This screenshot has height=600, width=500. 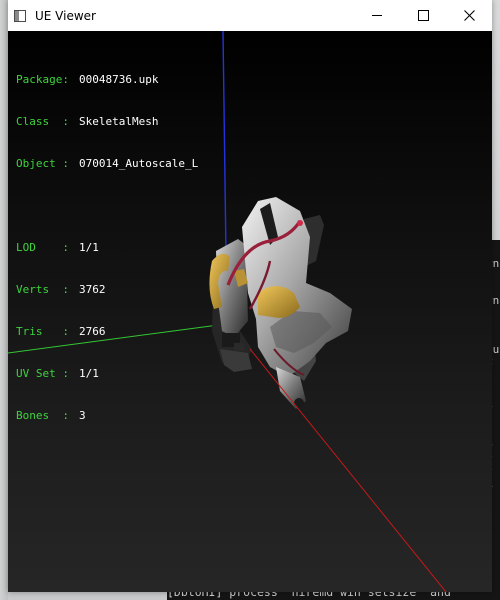 I want to click on info-row-package: Package: 00048736.upk, so click(x=107, y=80).